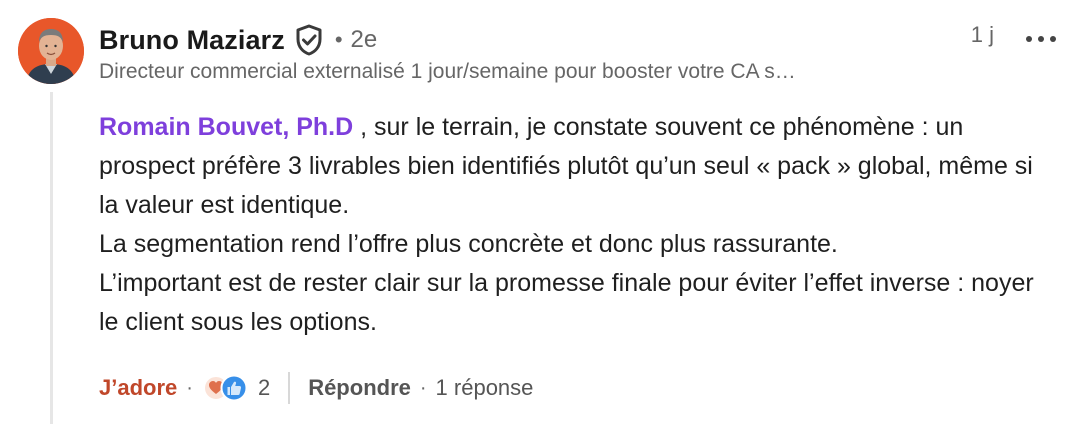  I want to click on author-avatar, so click(51, 51).